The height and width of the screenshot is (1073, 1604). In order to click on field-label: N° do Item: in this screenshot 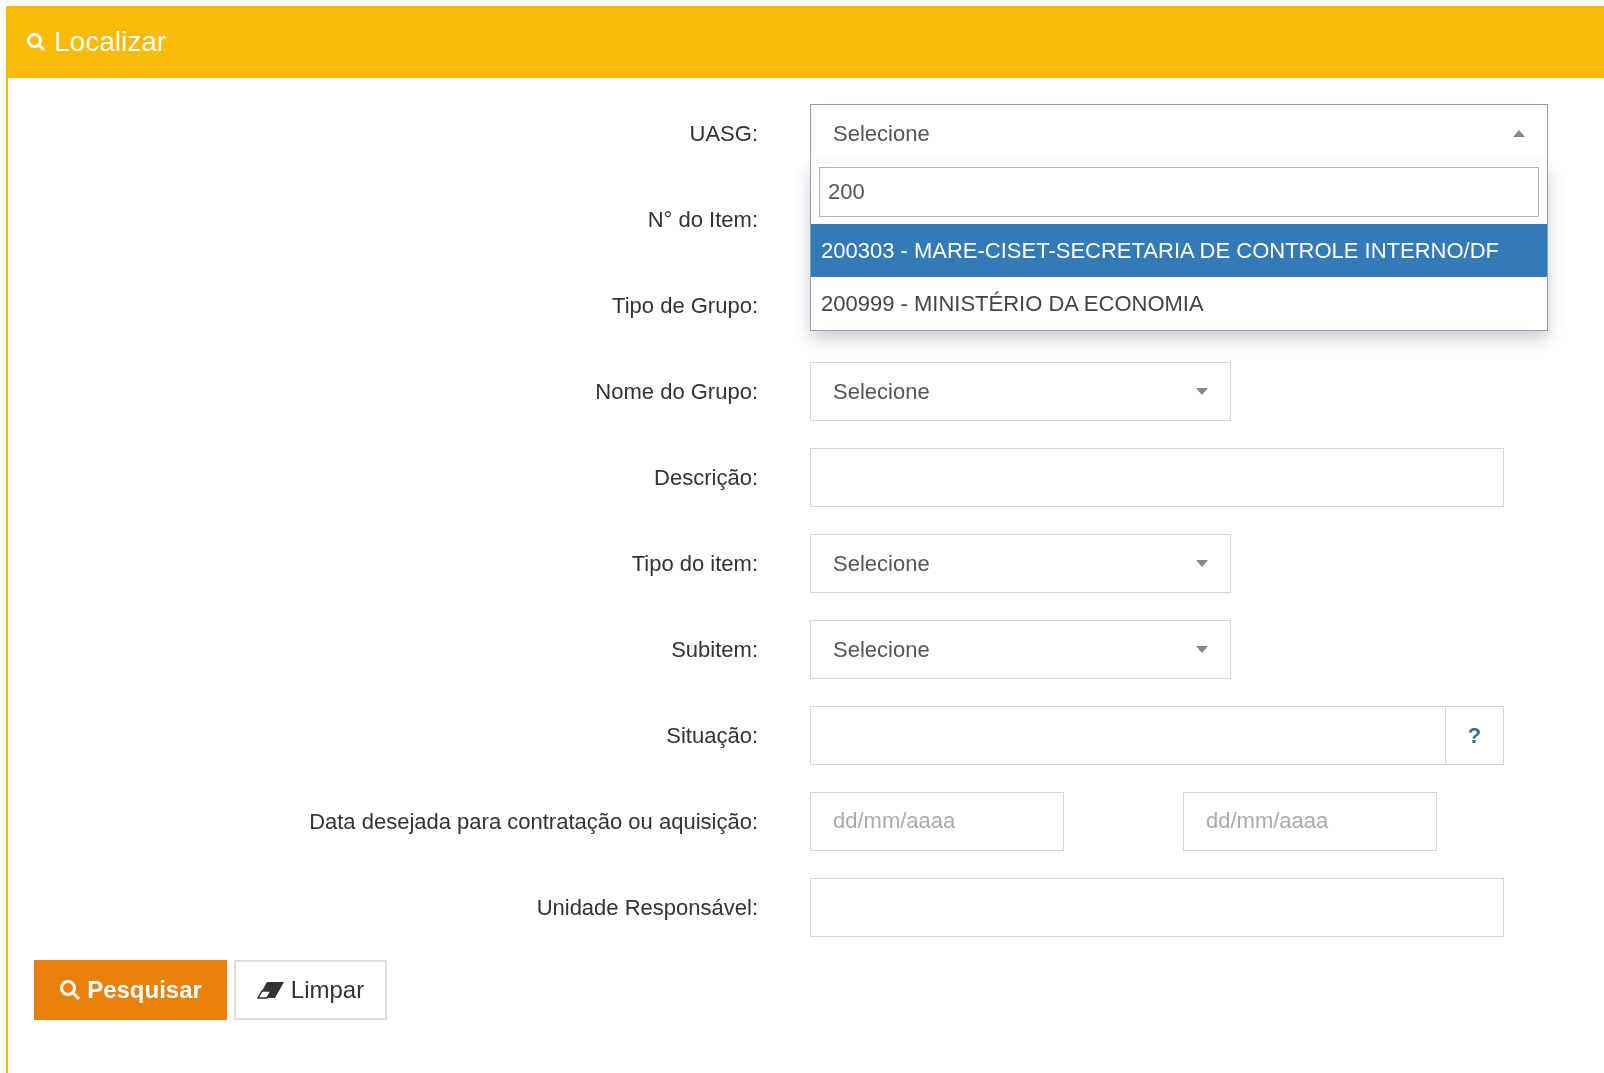, I will do `click(702, 219)`.